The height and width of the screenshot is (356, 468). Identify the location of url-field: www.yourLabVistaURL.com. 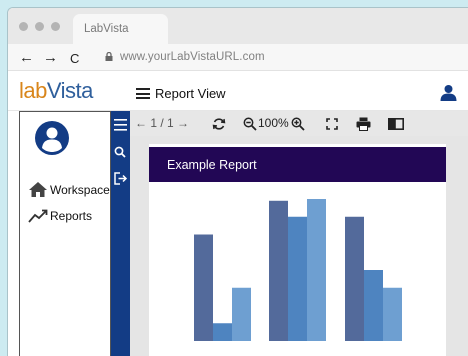
(192, 57).